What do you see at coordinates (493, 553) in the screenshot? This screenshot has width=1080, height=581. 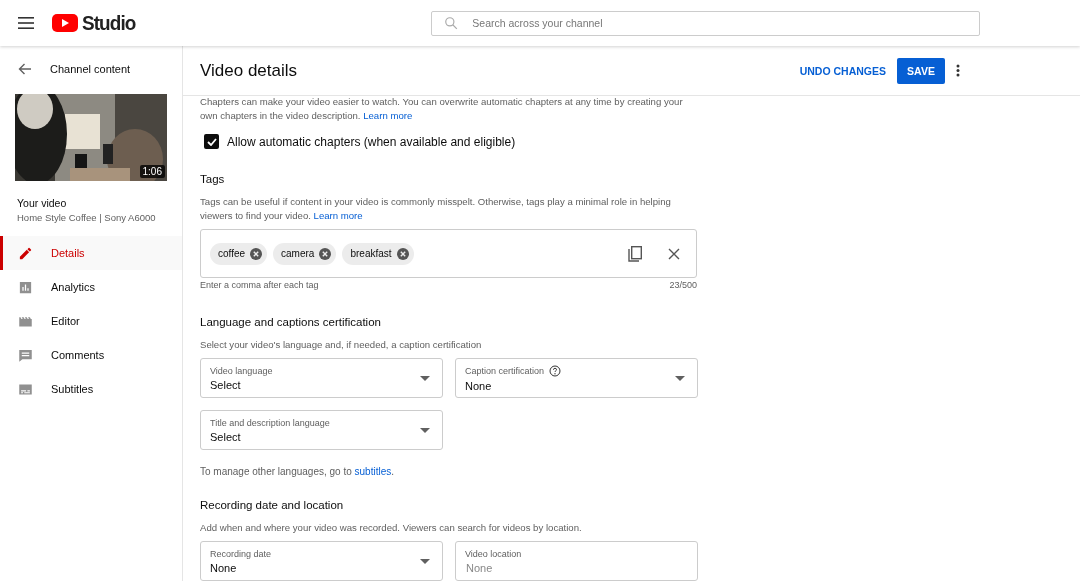 I see `field-label: Video location` at bounding box center [493, 553].